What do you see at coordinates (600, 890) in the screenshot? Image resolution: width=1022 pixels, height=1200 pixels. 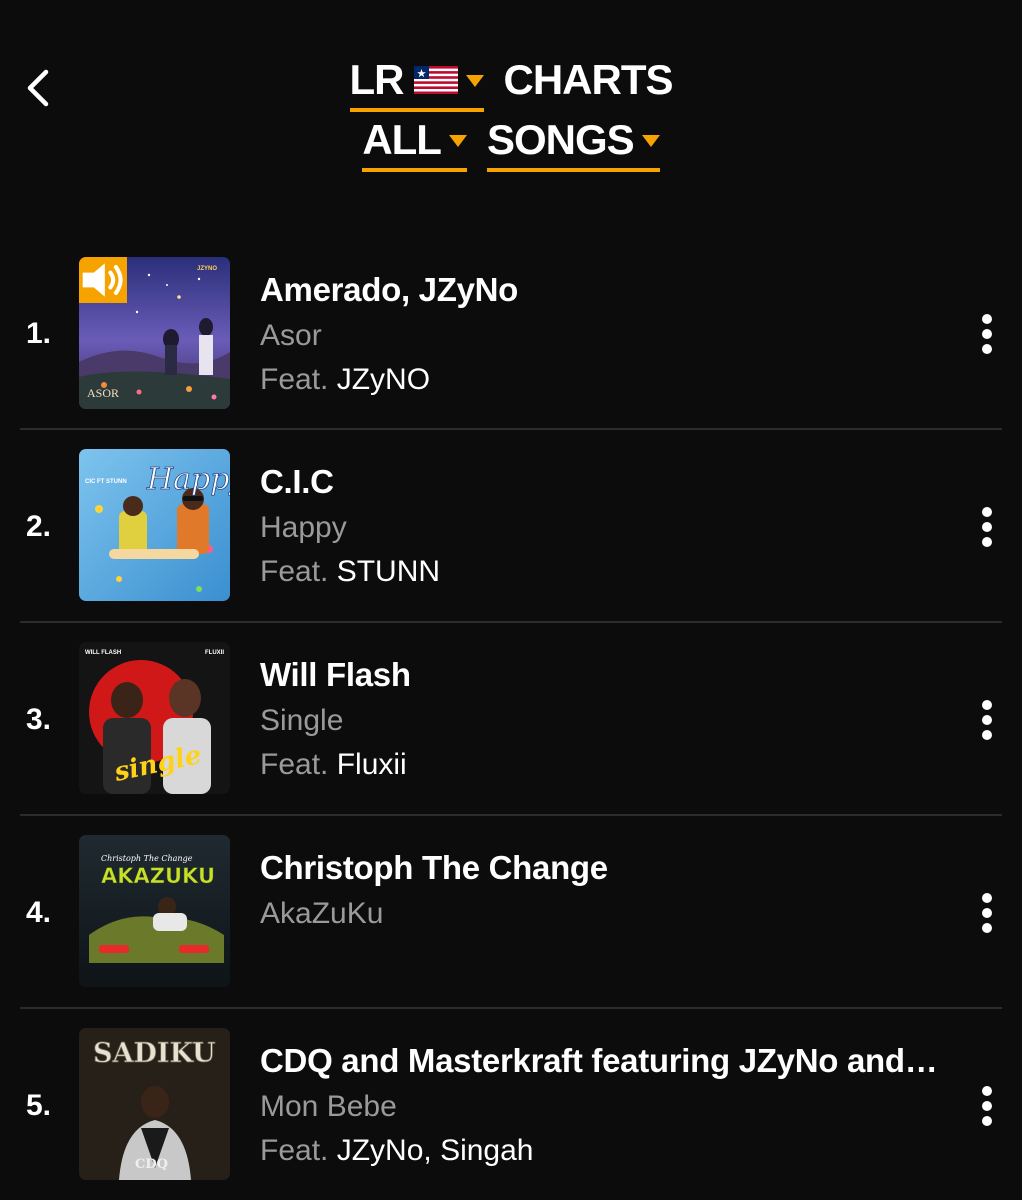 I see `track-info: Christoph The Change AkaZuKu` at bounding box center [600, 890].